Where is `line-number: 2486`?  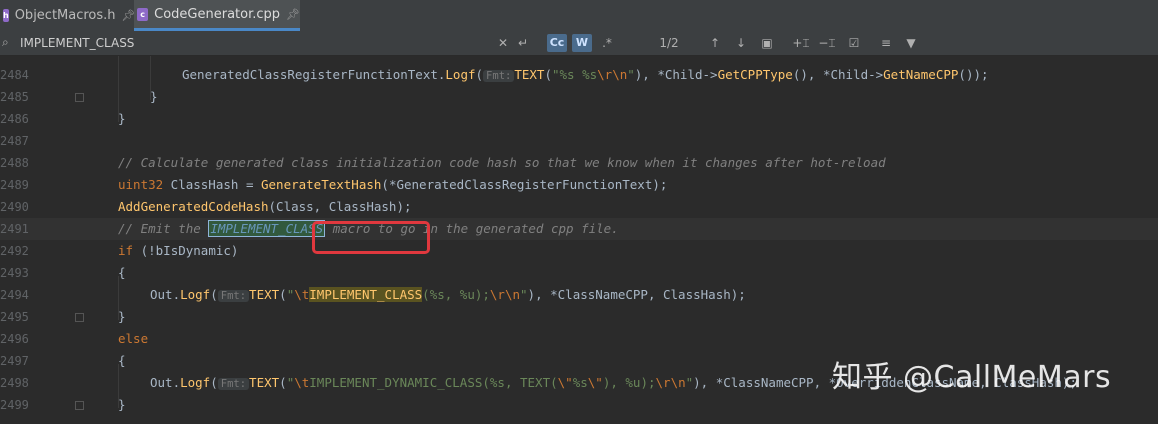
line-number: 2486 is located at coordinates (14, 119).